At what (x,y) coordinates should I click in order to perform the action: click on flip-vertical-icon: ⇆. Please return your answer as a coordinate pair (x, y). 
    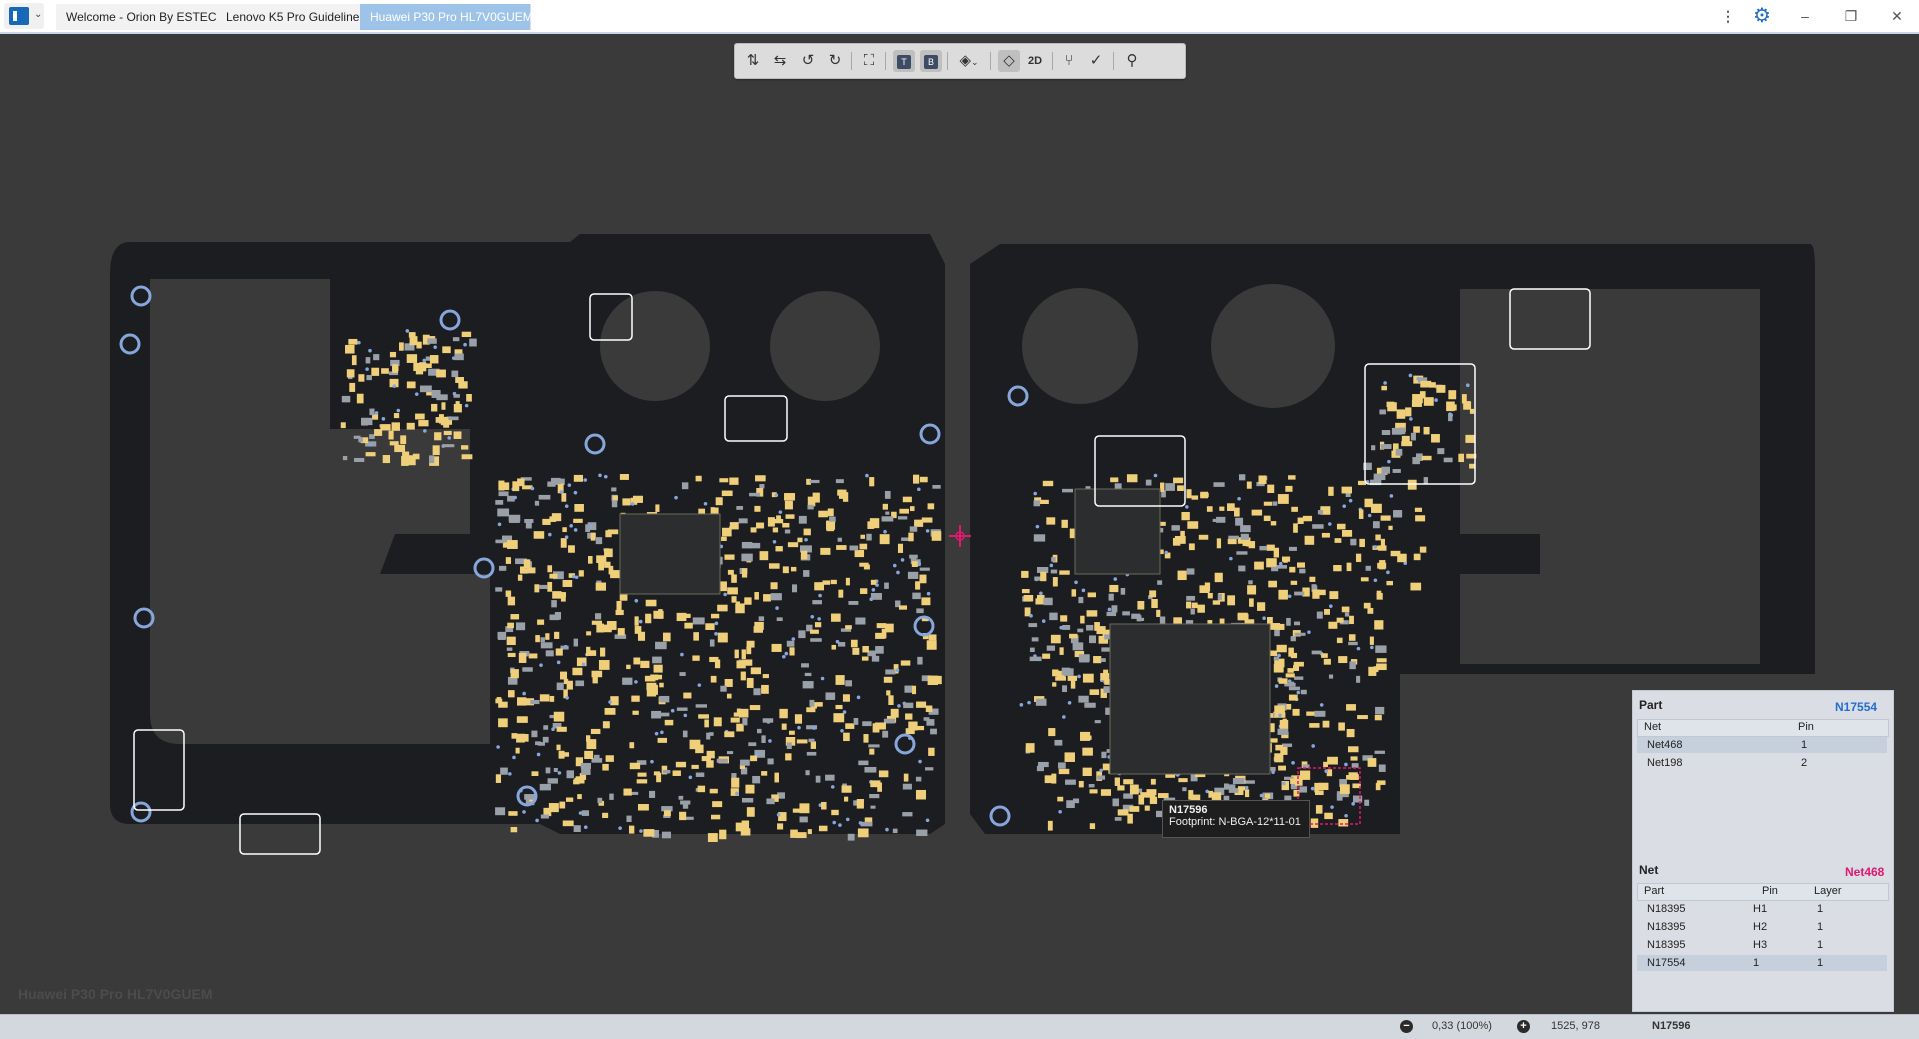
    Looking at the image, I should click on (780, 61).